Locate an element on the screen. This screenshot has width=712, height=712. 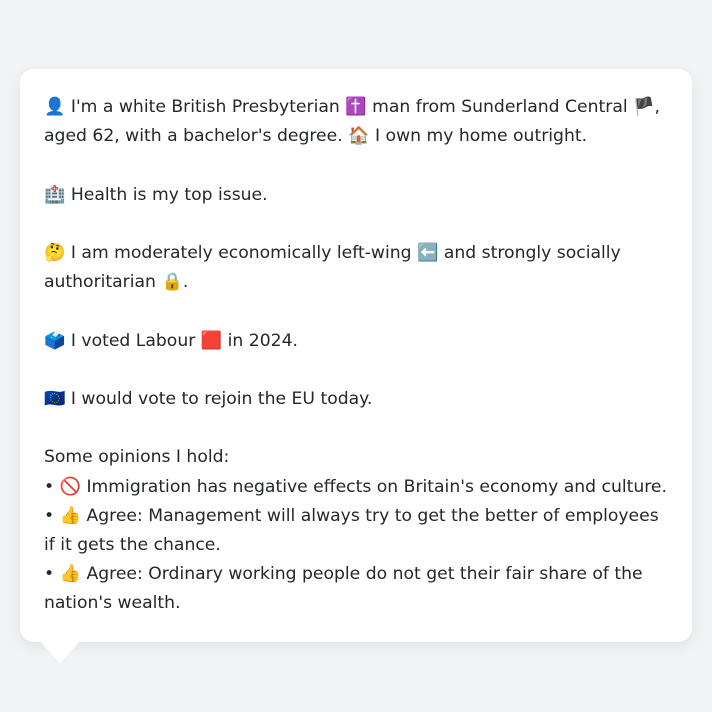
eu-paragraph: 🇪🇺 I would vote to rejoin the EU today. is located at coordinates (356, 399).